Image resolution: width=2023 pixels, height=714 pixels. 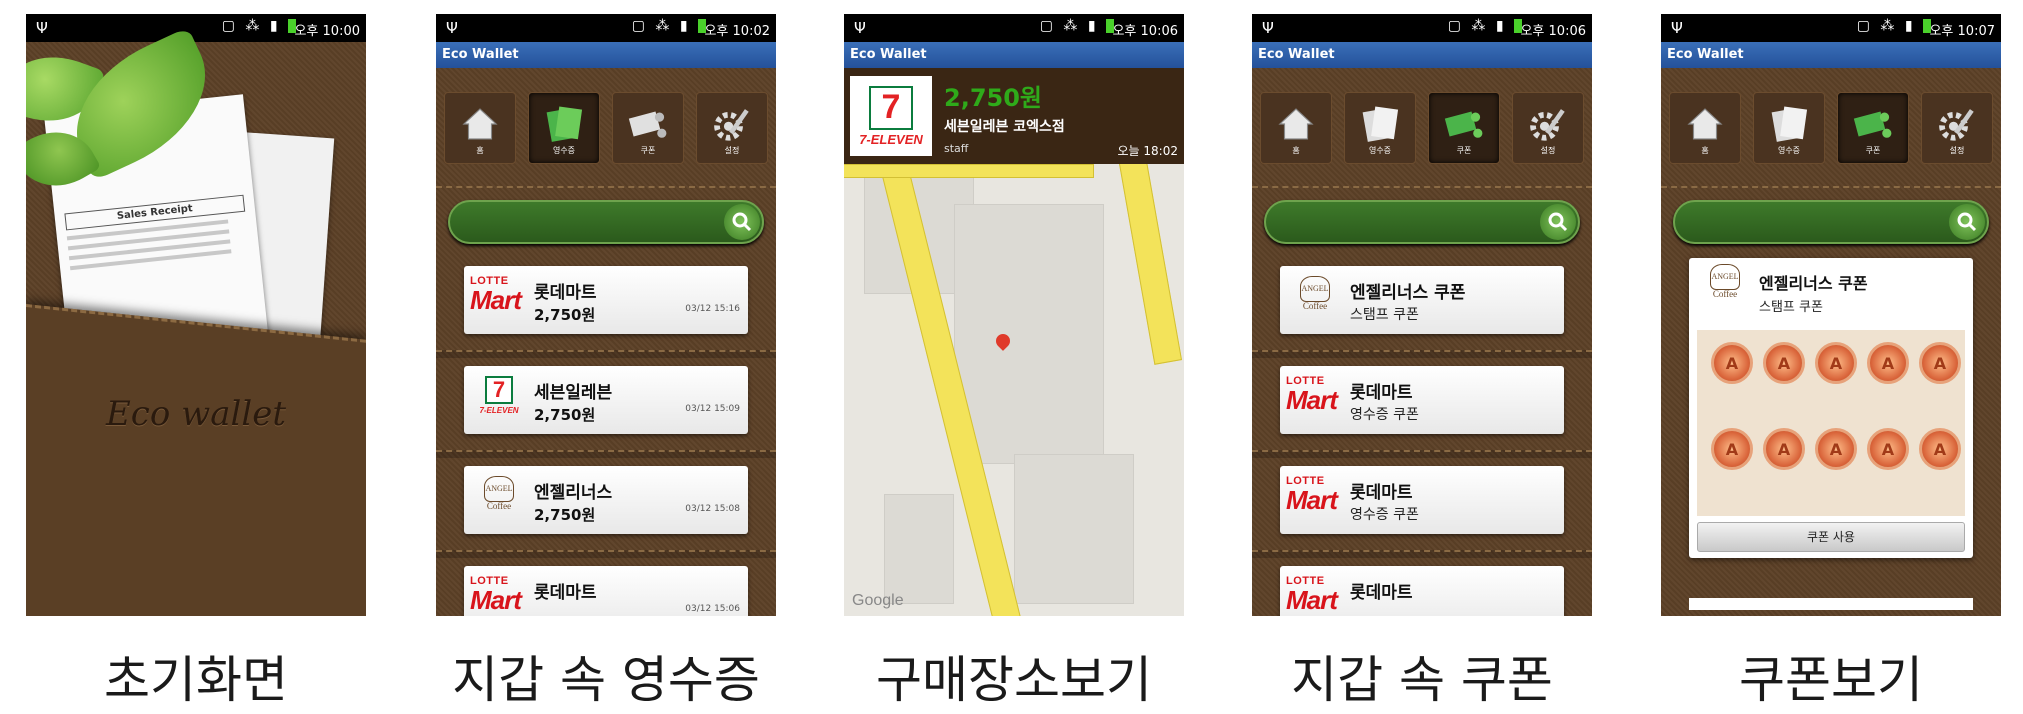 What do you see at coordinates (1014, 28) in the screenshot?
I see `status-bar: Ψ ▢ ⁂ ▮ 오후 10:06` at bounding box center [1014, 28].